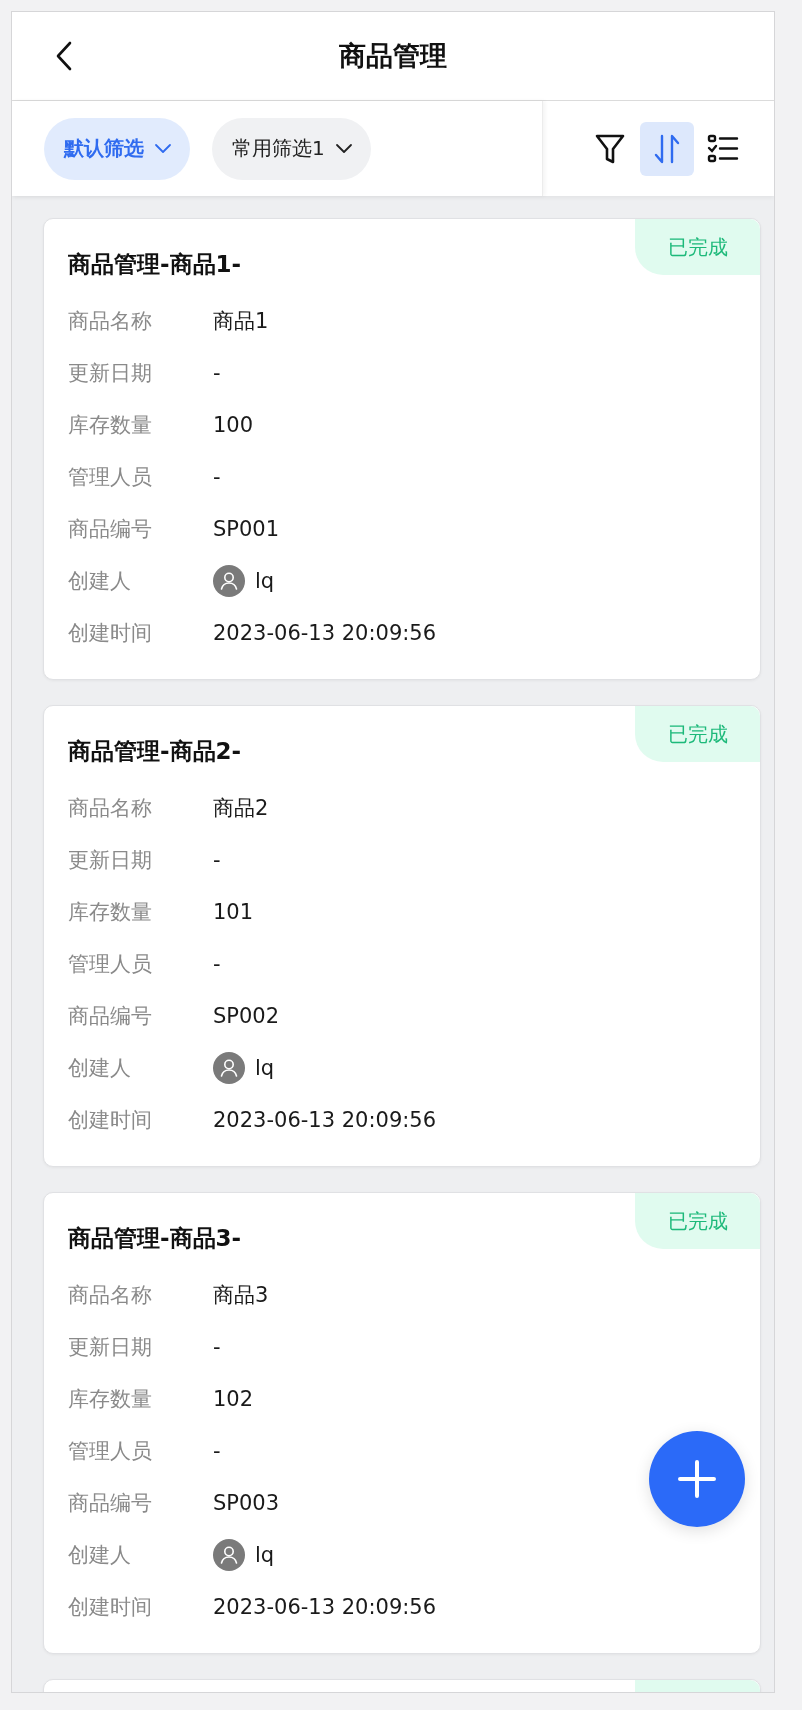  Describe the element at coordinates (246, 529) in the screenshot. I see `field-value: SP001` at that location.